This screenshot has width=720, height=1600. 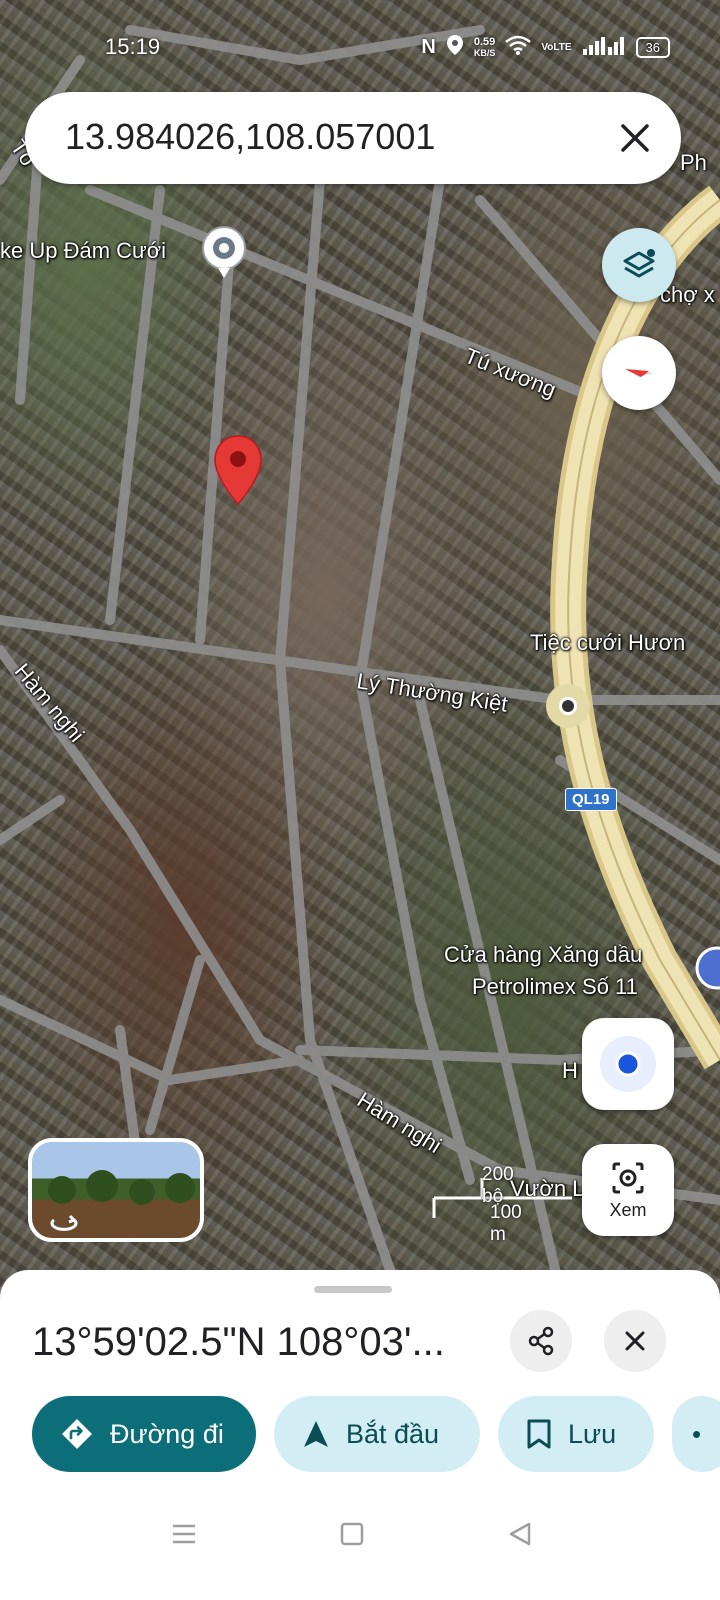 I want to click on lens-view-button: Xem, so click(x=628, y=1190).